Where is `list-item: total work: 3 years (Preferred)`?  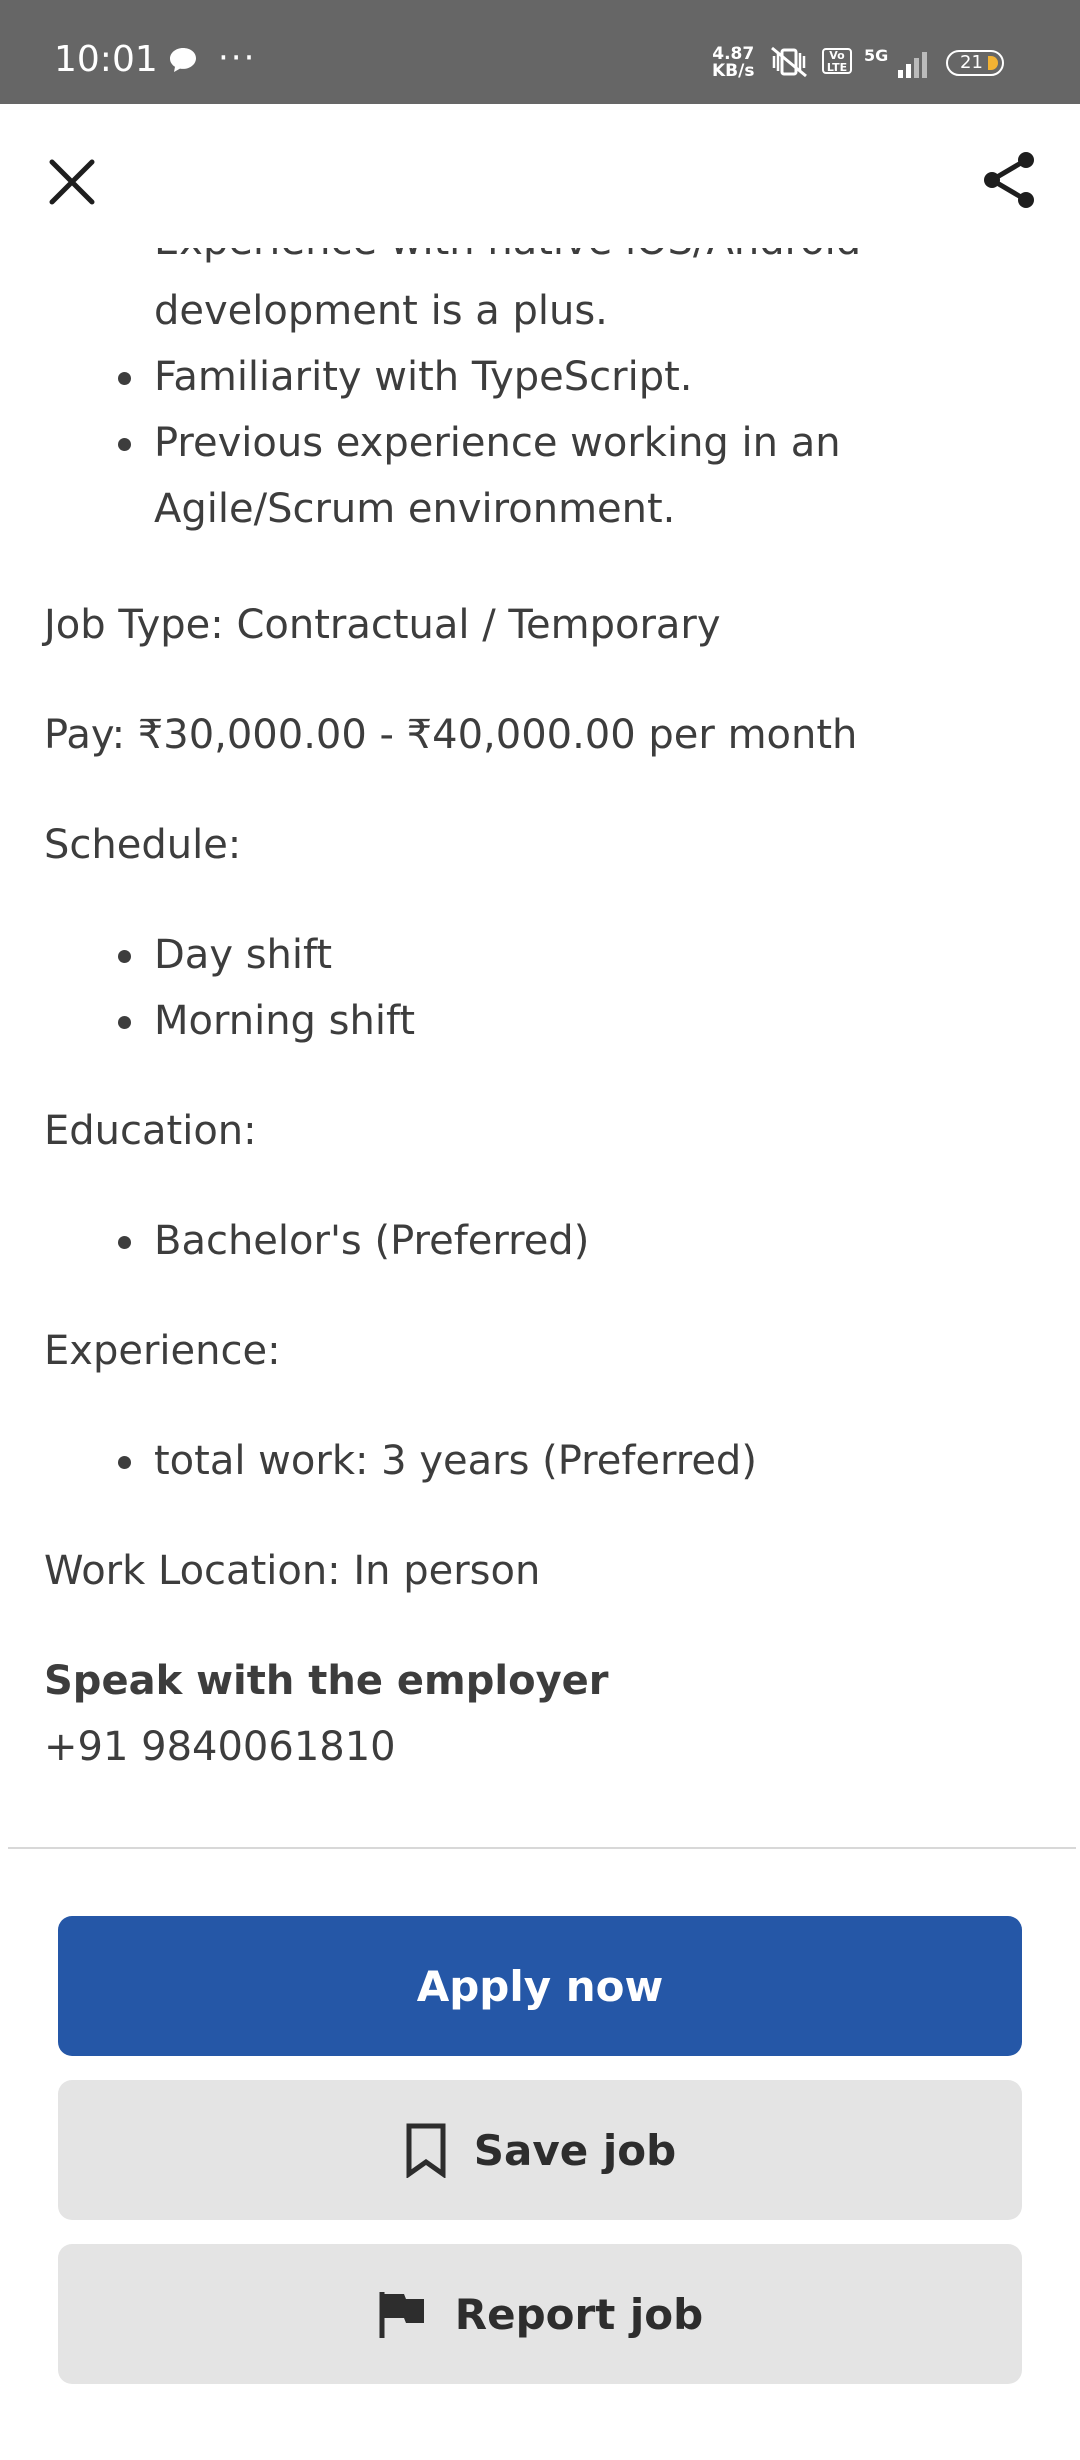
list-item: total work: 3 years (Preferred) is located at coordinates (378, 1461).